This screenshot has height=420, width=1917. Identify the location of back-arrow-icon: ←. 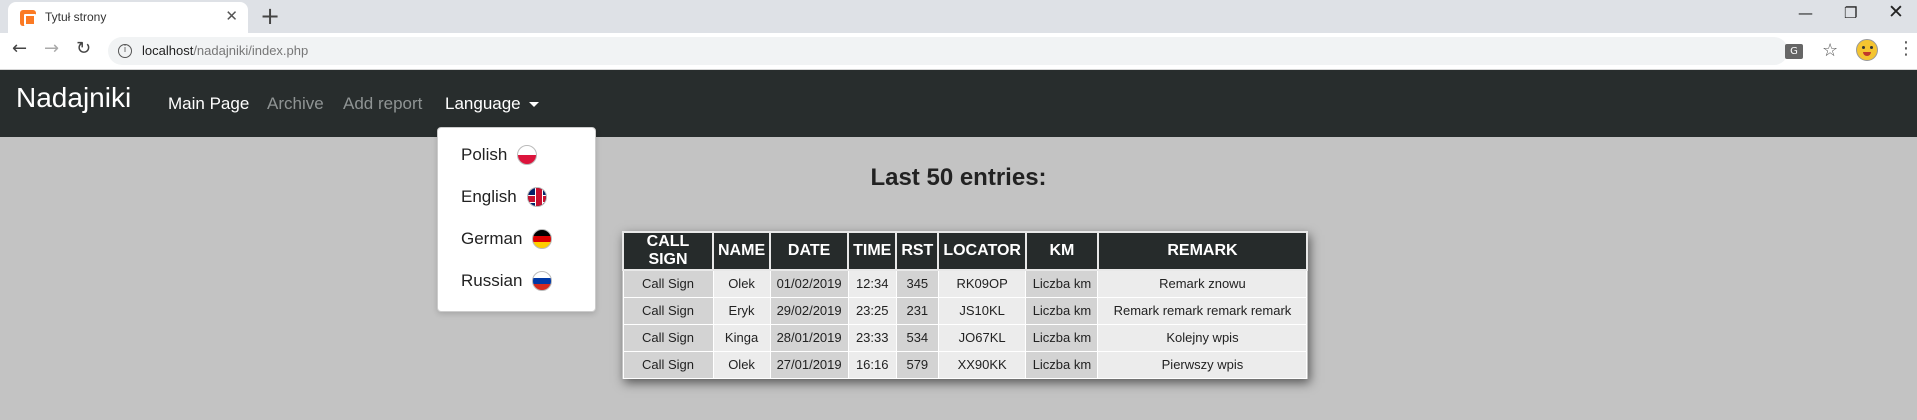
(19, 48).